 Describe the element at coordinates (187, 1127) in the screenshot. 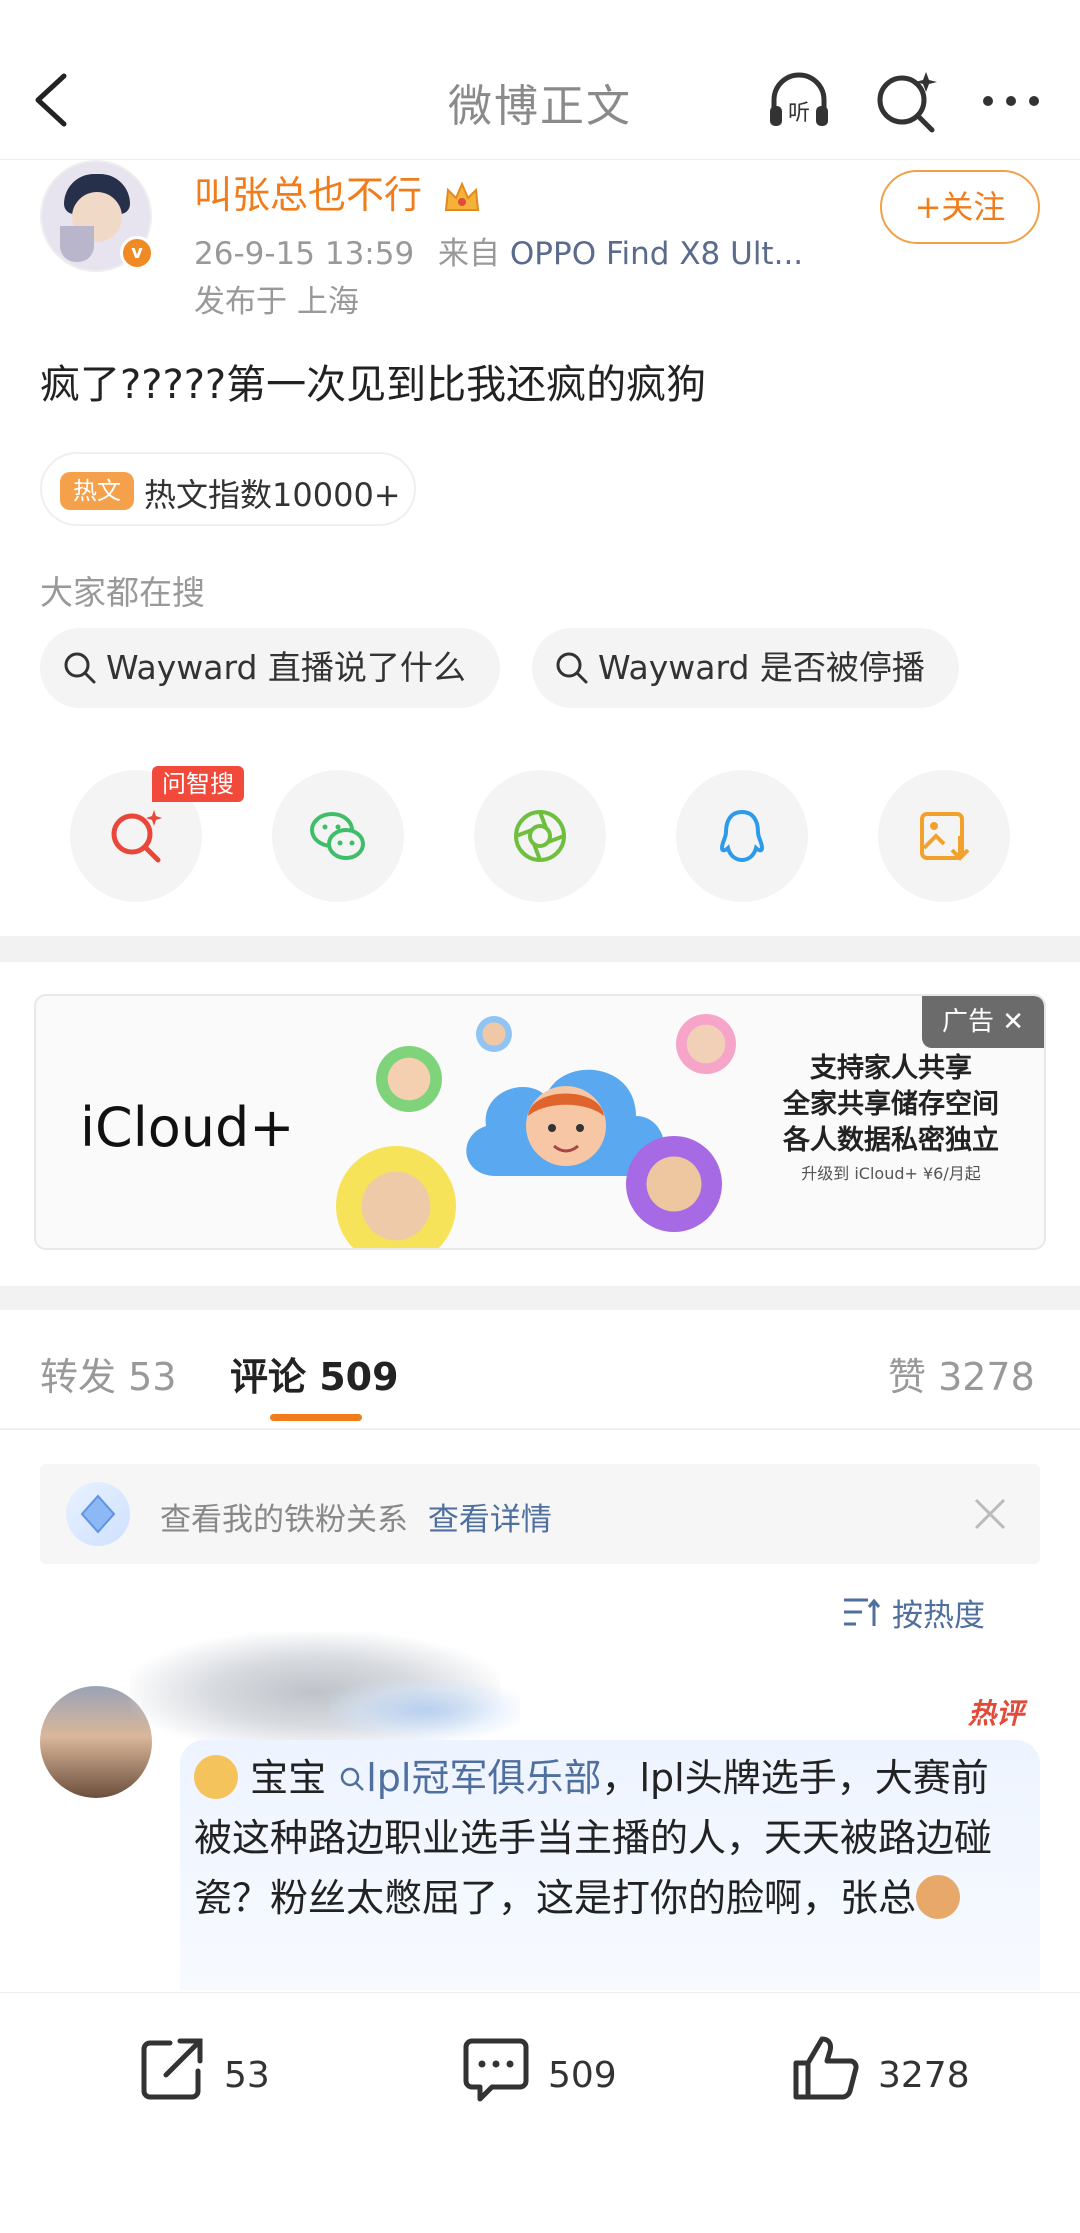

I see `ad-brand: iCloud+` at that location.